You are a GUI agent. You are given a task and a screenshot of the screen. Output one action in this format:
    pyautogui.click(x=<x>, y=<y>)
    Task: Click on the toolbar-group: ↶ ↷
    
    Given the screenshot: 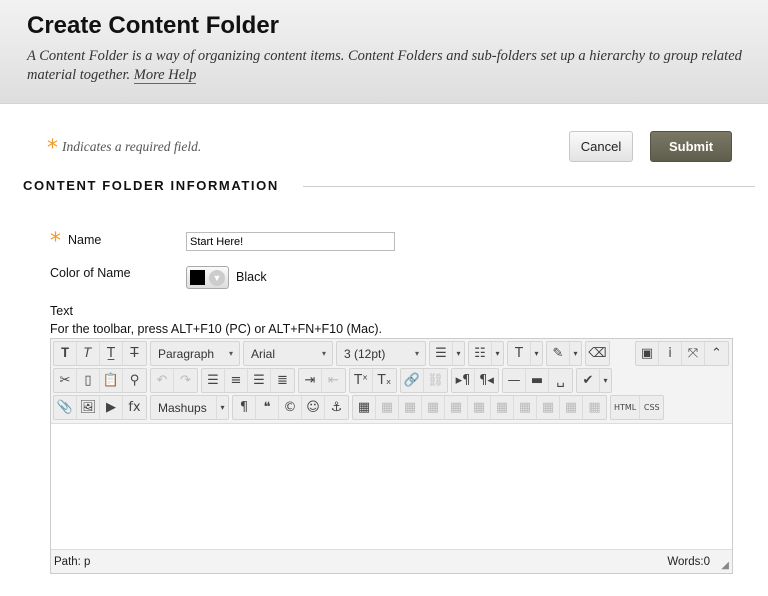 What is the action you would take?
    pyautogui.click(x=174, y=380)
    